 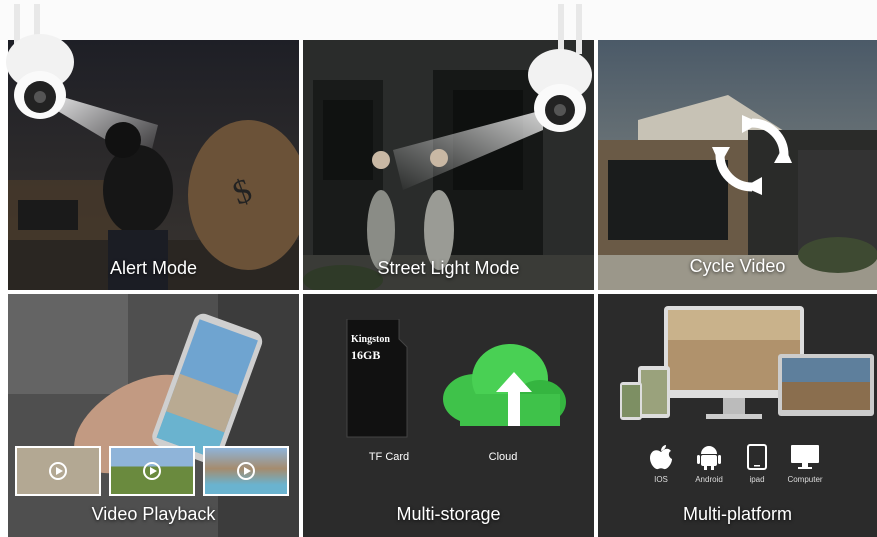 I want to click on android-icon, so click(x=709, y=458).